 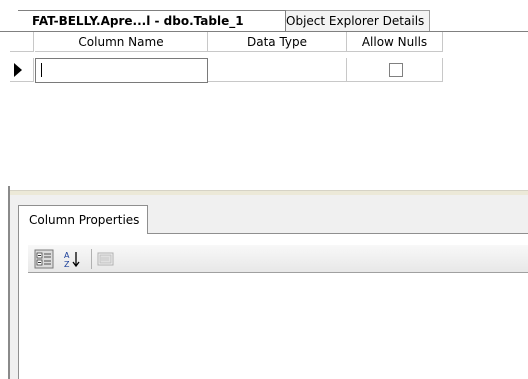 What do you see at coordinates (350, 20) in the screenshot?
I see `tab-object-explorer-details: Object Explorer Details` at bounding box center [350, 20].